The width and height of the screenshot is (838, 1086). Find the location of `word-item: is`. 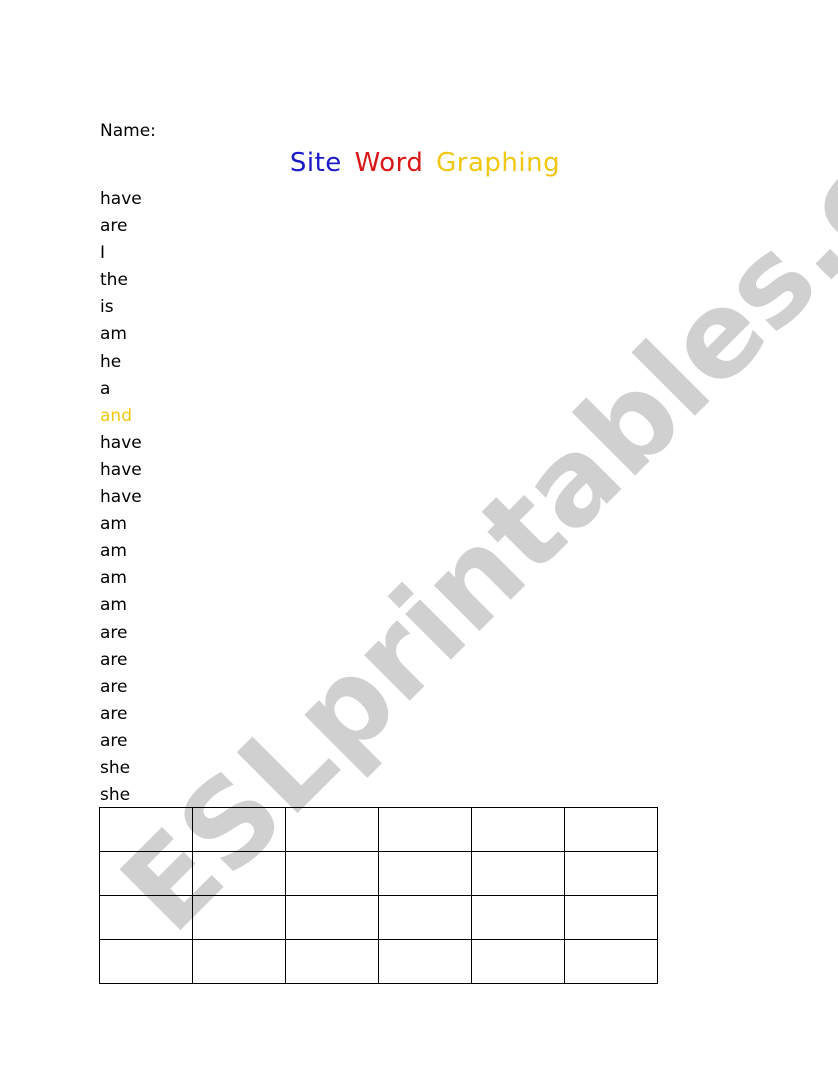

word-item: is is located at coordinates (107, 307).